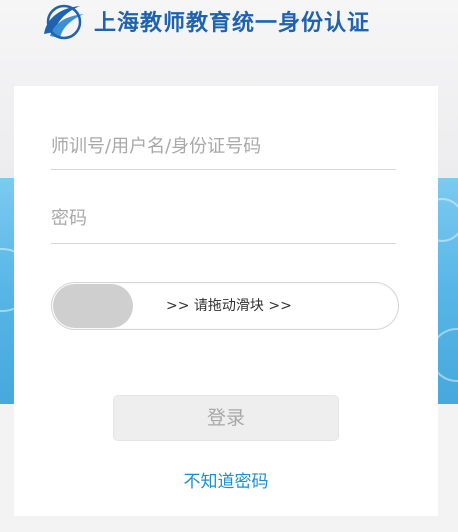  I want to click on password-input, so click(223, 218).